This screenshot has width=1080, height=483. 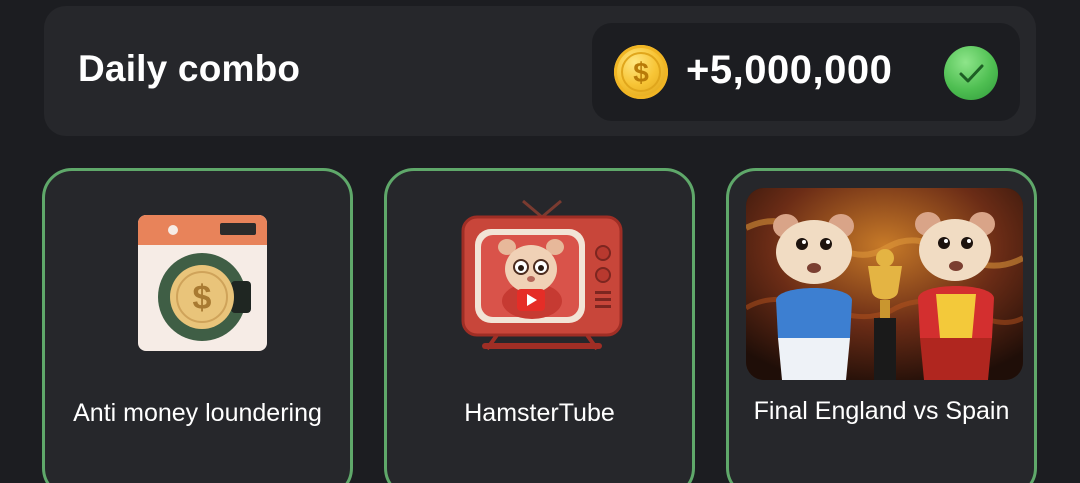 What do you see at coordinates (881, 411) in the screenshot?
I see `card-label: Final England vs Spain` at bounding box center [881, 411].